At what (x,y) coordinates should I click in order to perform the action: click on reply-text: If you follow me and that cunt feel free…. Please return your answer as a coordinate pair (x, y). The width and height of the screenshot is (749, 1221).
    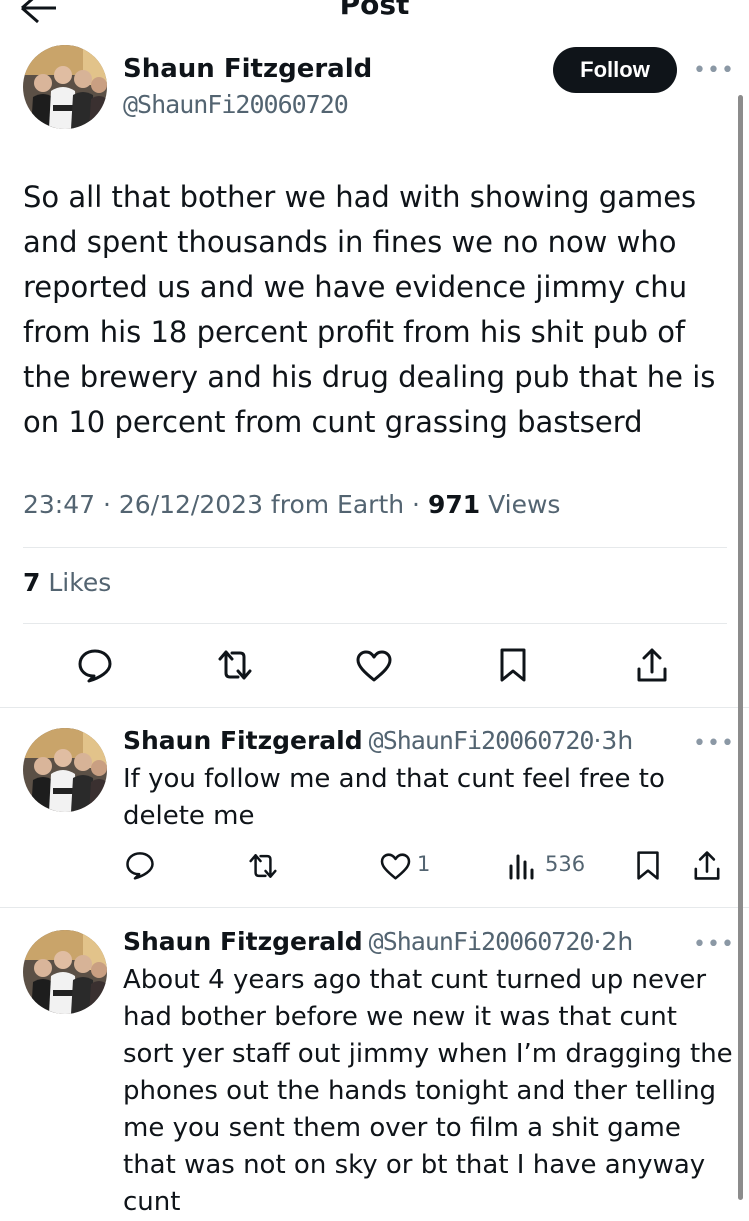
    Looking at the image, I should click on (394, 797).